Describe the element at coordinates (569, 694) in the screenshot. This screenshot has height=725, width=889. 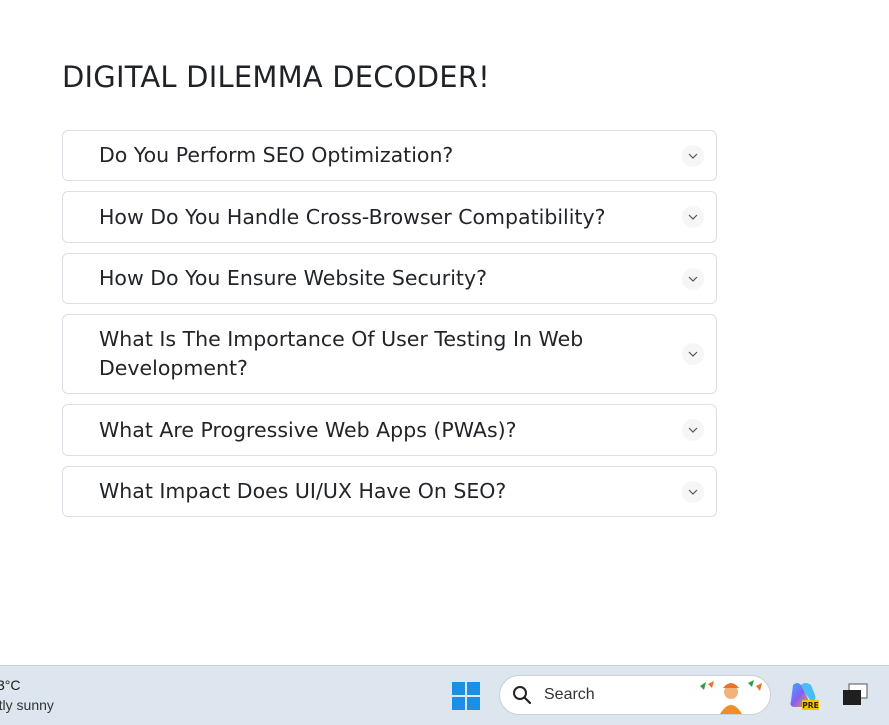
I see `search-label: Search` at that location.